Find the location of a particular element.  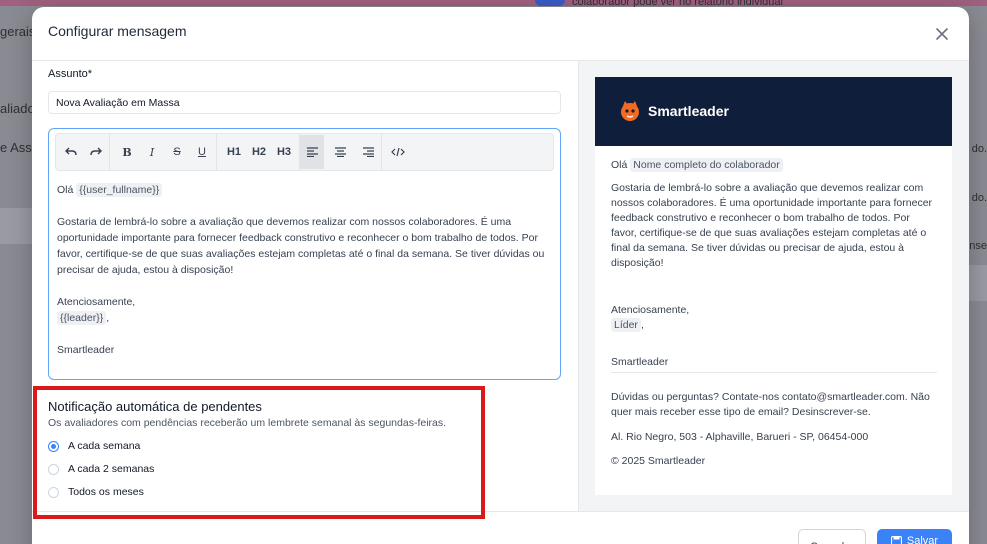

background-top-bar is located at coordinates (493, 3).